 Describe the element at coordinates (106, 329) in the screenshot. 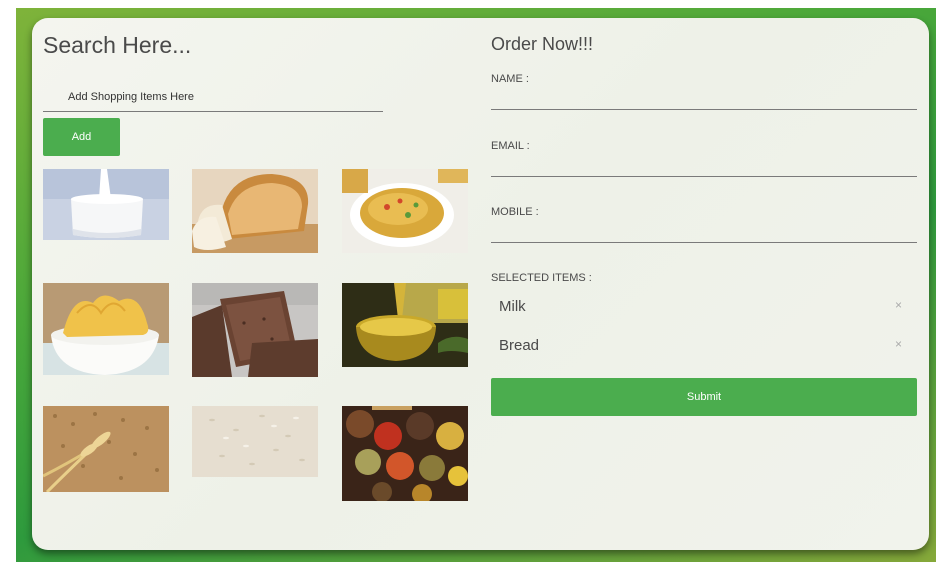

I see `product-chips-image` at that location.